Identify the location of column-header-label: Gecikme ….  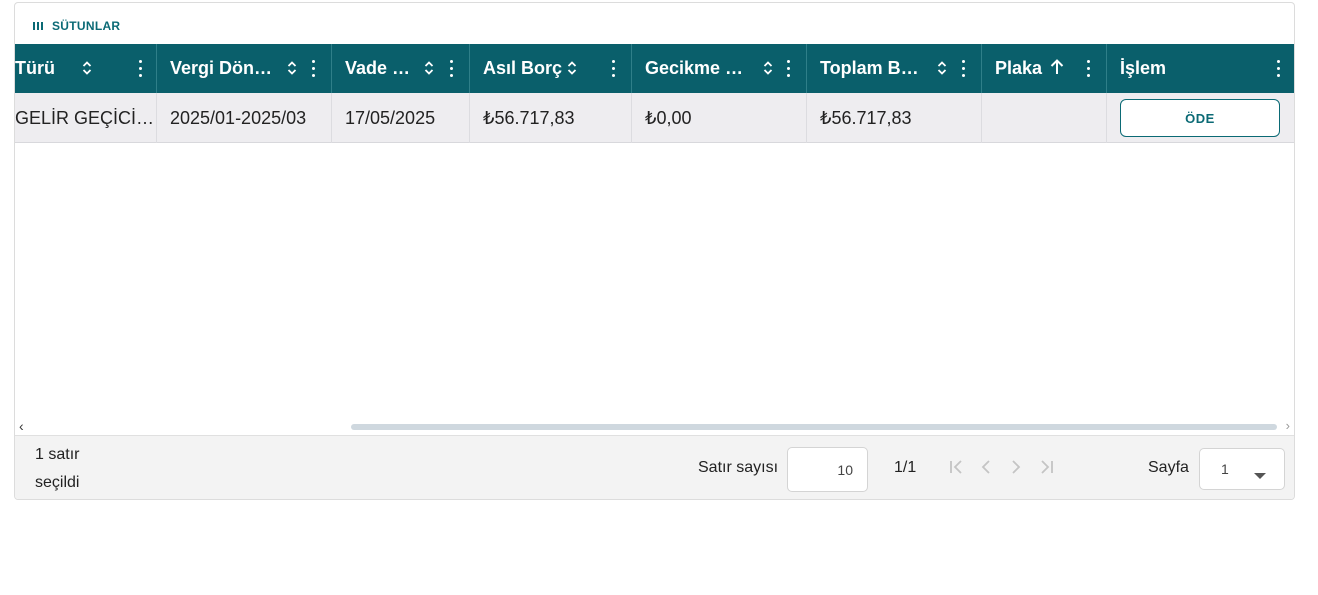
(694, 68).